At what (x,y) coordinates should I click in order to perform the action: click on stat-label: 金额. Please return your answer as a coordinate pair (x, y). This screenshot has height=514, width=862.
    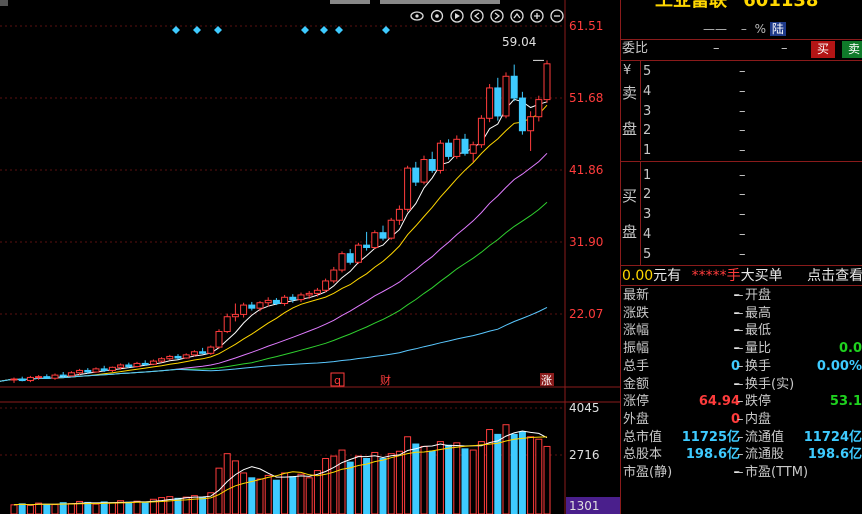
    Looking at the image, I should click on (636, 384).